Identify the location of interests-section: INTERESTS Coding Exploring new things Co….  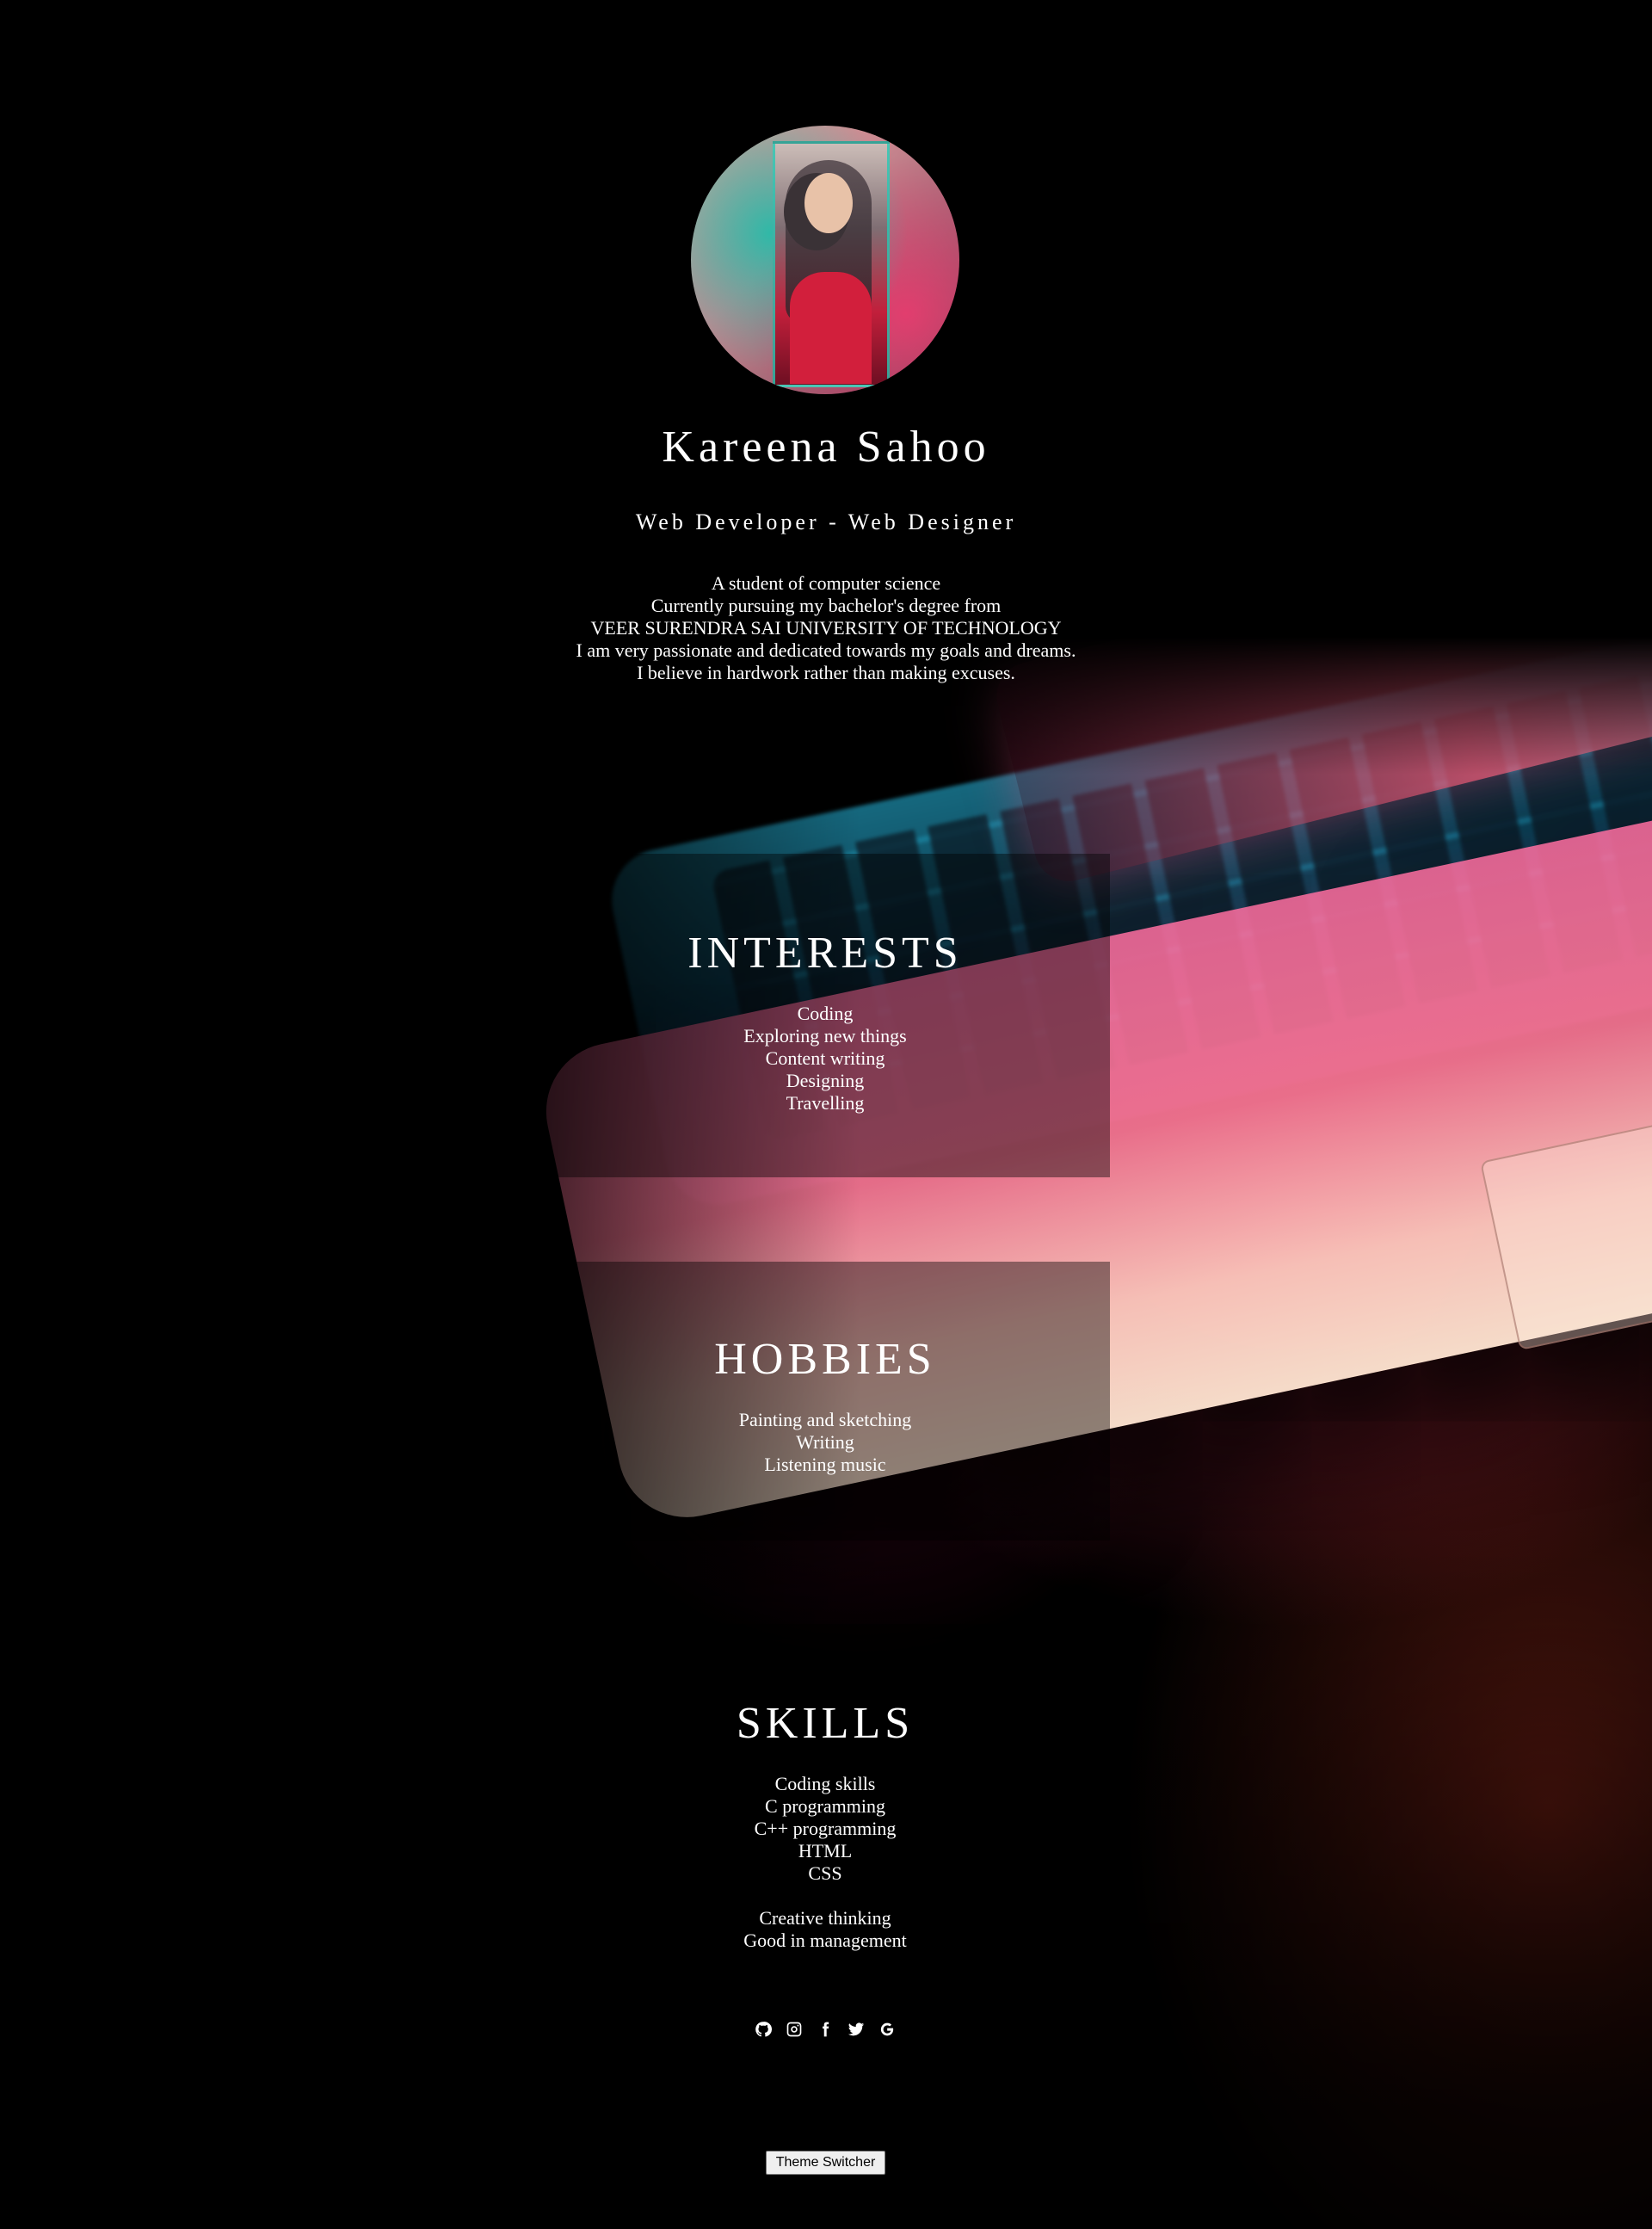
(825, 1015).